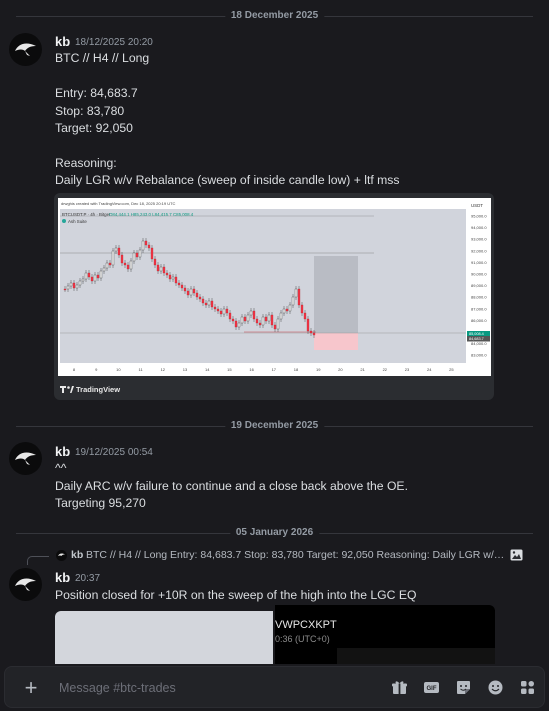  Describe the element at coordinates (479, 285) in the screenshot. I see `price-tick: 89,000.0` at that location.